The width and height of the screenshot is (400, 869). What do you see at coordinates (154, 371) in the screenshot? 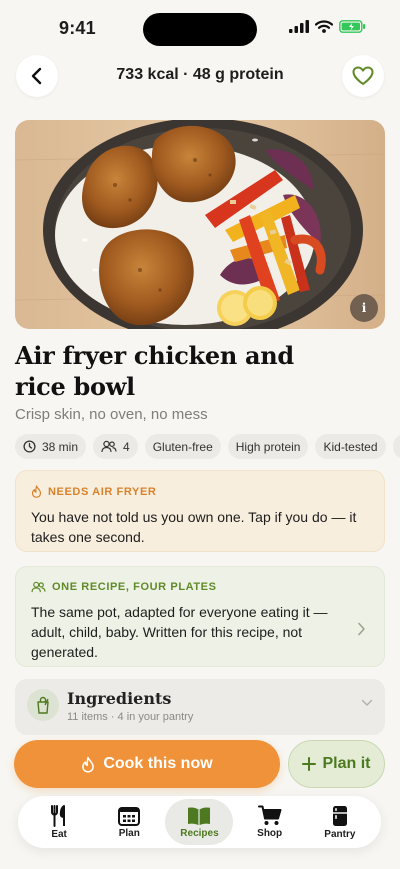
I see `recipe-title: Air fryer chicken and rice bowl` at bounding box center [154, 371].